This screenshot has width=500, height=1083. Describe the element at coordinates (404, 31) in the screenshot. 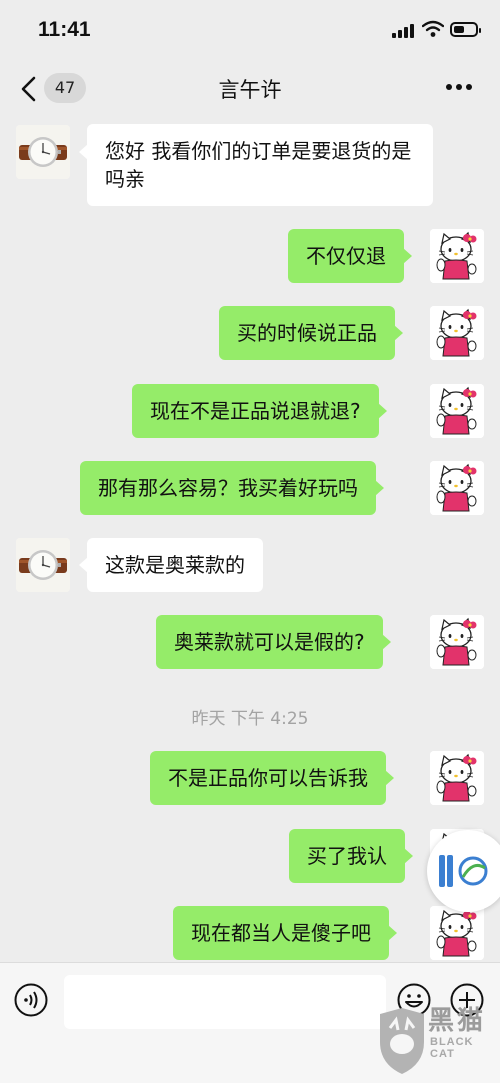

I see `signal-icon` at that location.